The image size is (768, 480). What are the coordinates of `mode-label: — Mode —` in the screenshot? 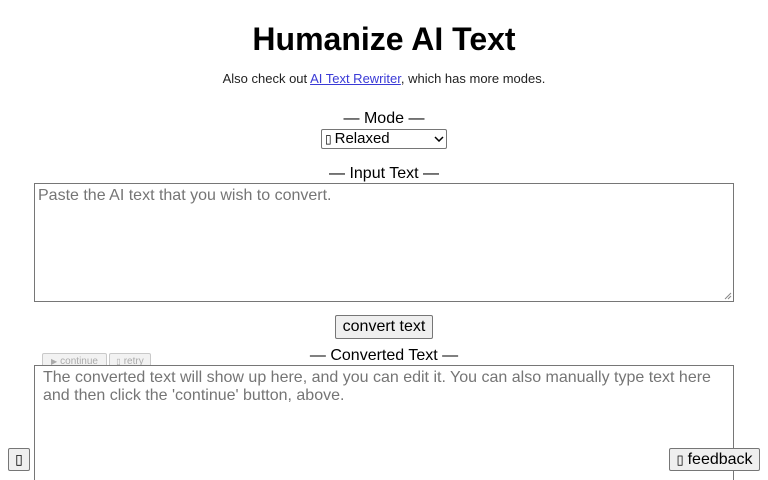 It's located at (384, 118).